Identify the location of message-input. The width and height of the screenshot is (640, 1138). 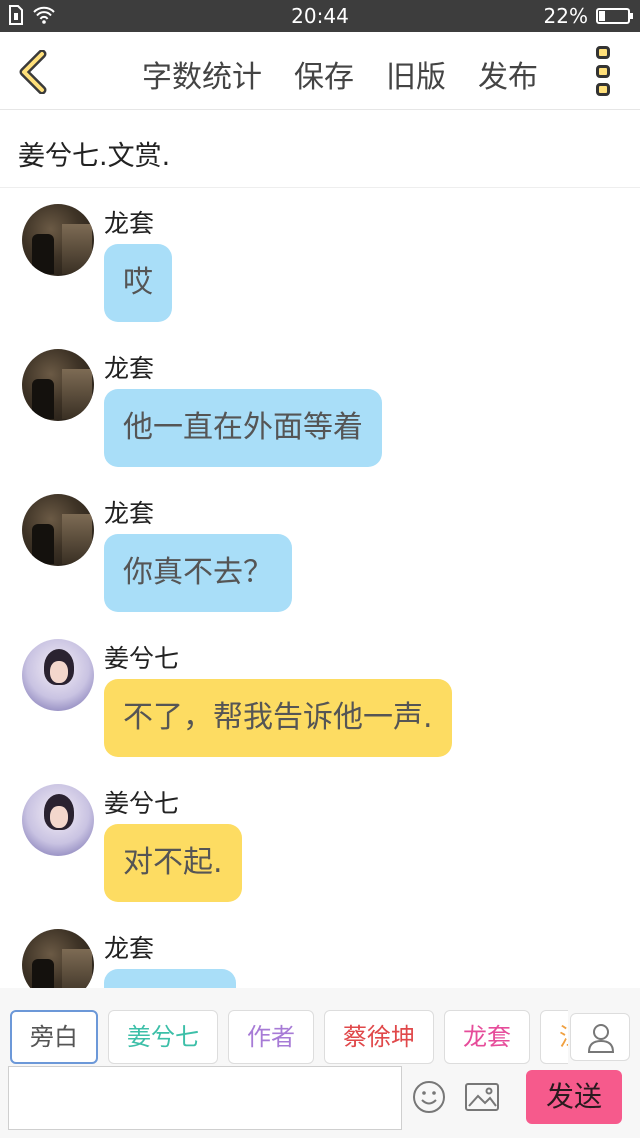
(205, 1098).